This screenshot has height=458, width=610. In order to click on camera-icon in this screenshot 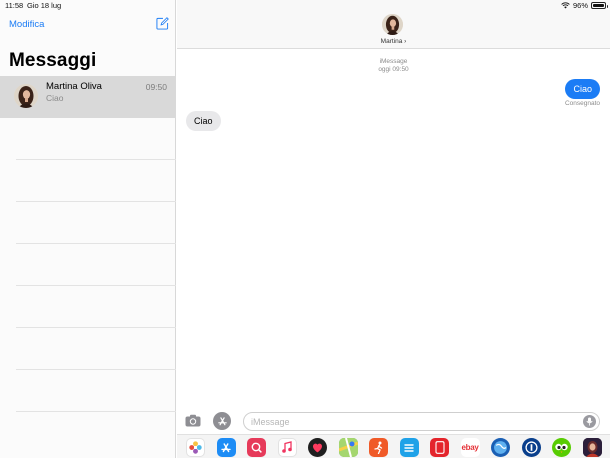, I will do `click(193, 420)`.